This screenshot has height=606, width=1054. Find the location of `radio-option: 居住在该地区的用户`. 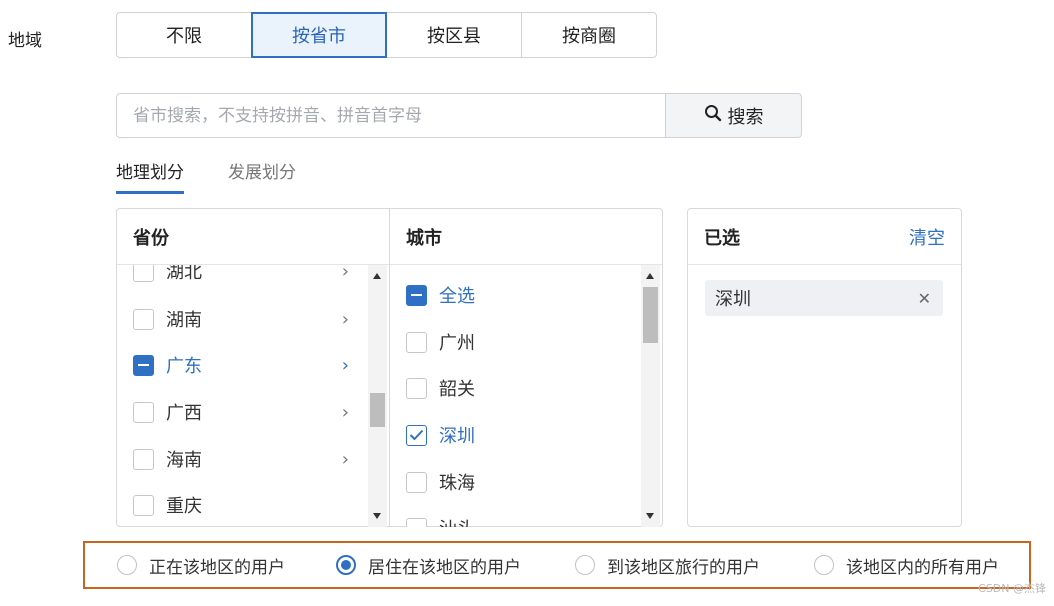

radio-option: 居住在该地区的用户 is located at coordinates (428, 565).